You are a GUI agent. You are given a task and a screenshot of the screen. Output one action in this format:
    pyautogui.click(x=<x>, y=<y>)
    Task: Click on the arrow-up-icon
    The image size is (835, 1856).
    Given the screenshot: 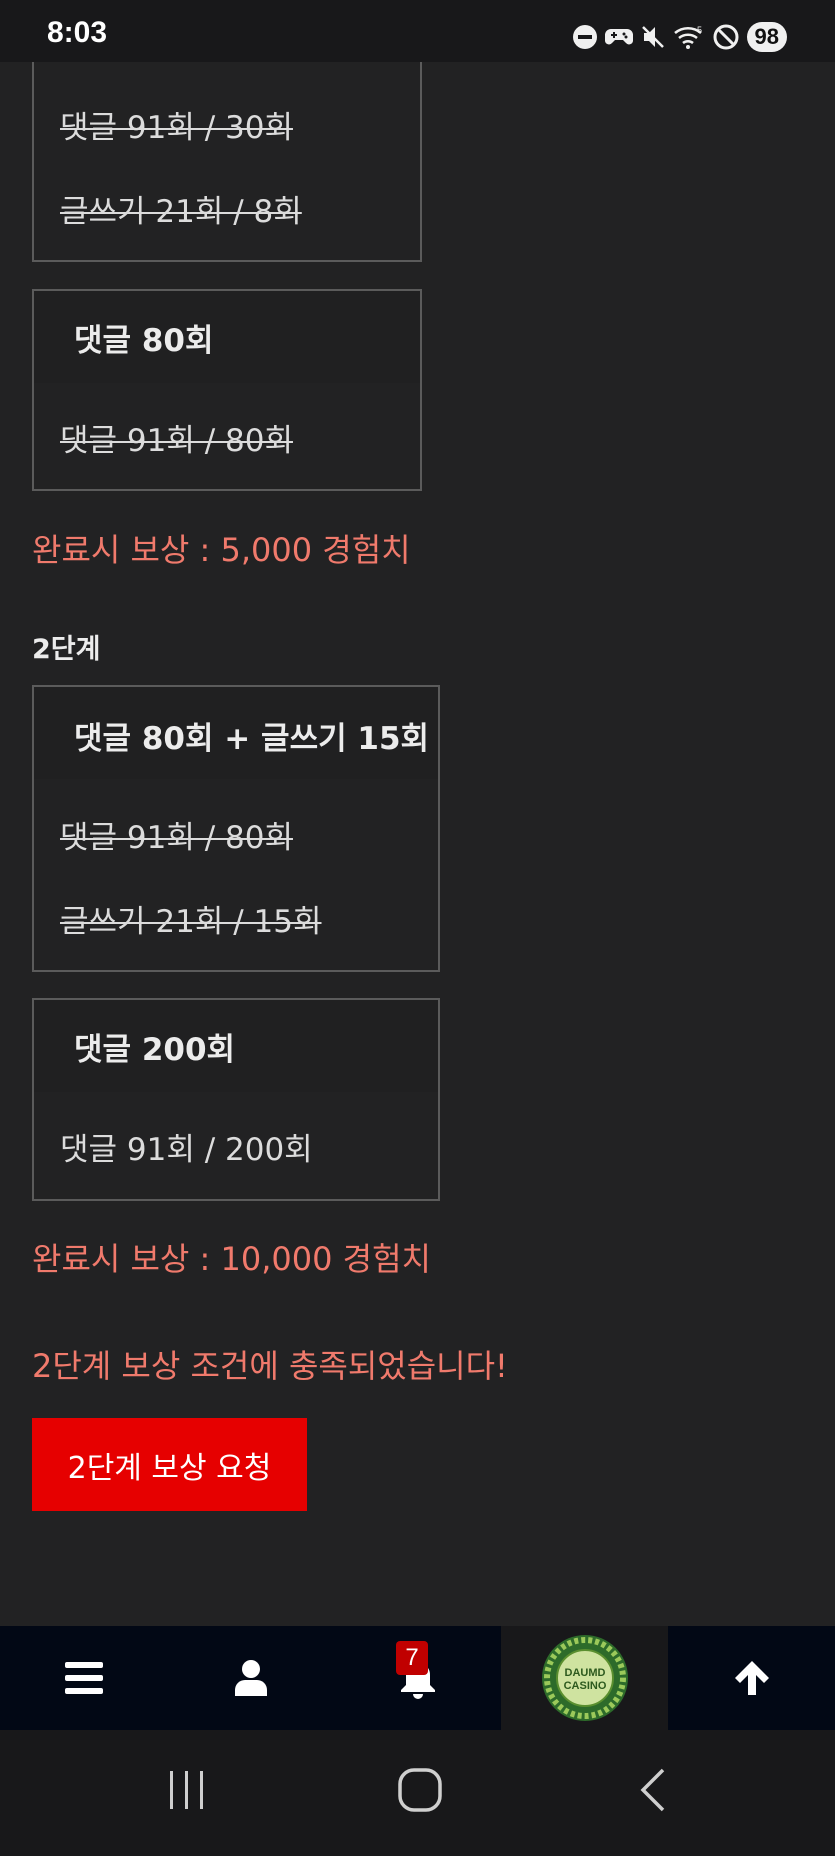 What is the action you would take?
    pyautogui.click(x=751, y=1678)
    